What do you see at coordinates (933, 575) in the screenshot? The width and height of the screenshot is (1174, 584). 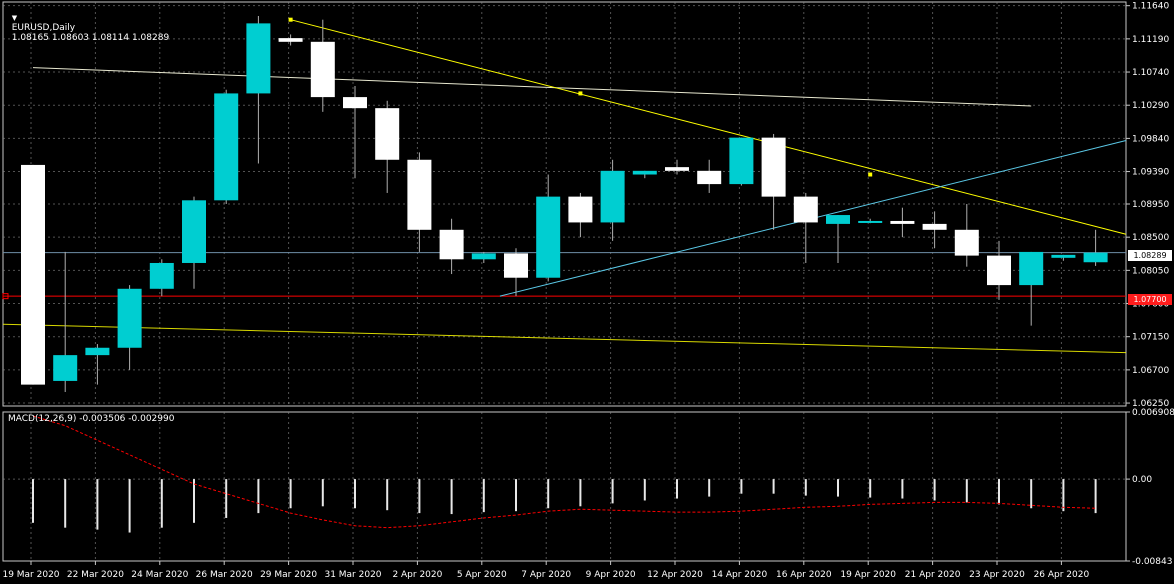 I see `date-label: 21 Apr 2020` at bounding box center [933, 575].